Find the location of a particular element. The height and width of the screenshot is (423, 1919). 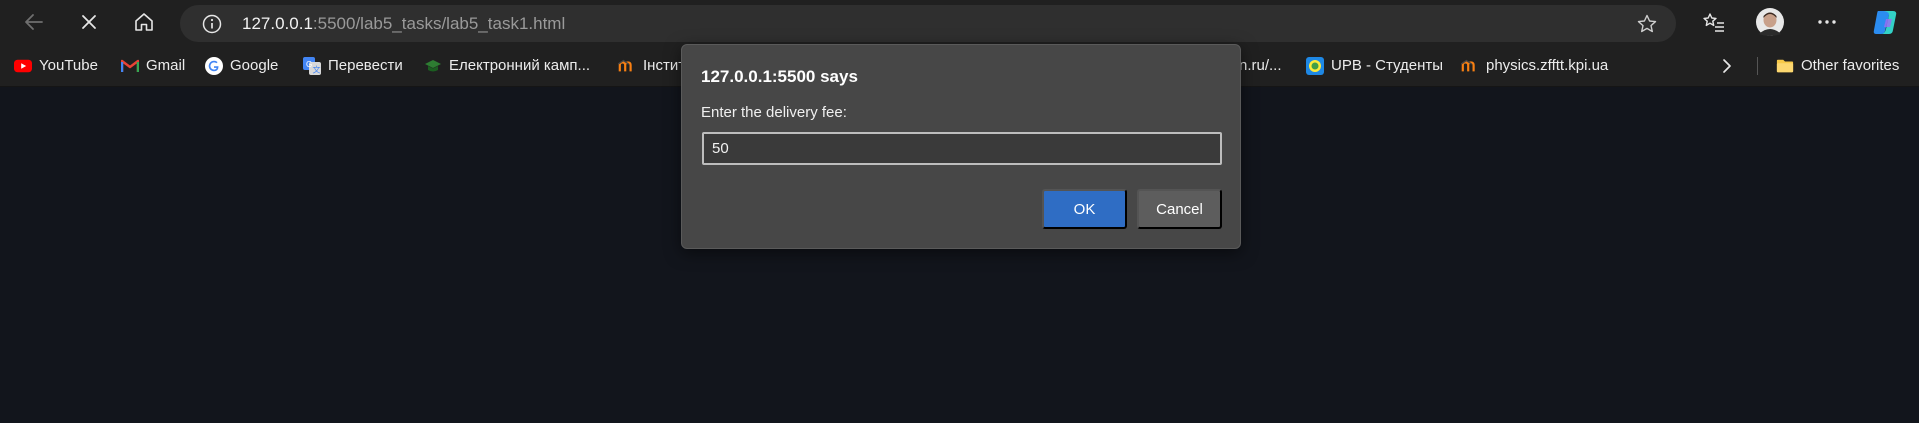

graduation-cap-icon is located at coordinates (433, 66).